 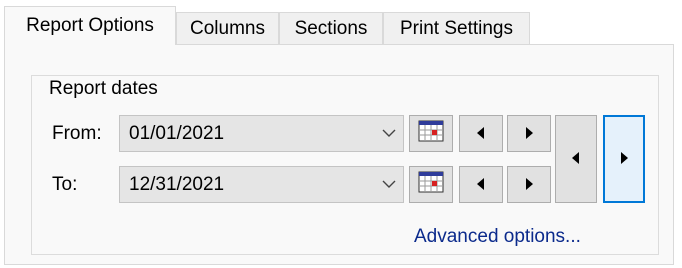 I want to click on tab-report-options-label: Report Options, so click(x=90, y=25).